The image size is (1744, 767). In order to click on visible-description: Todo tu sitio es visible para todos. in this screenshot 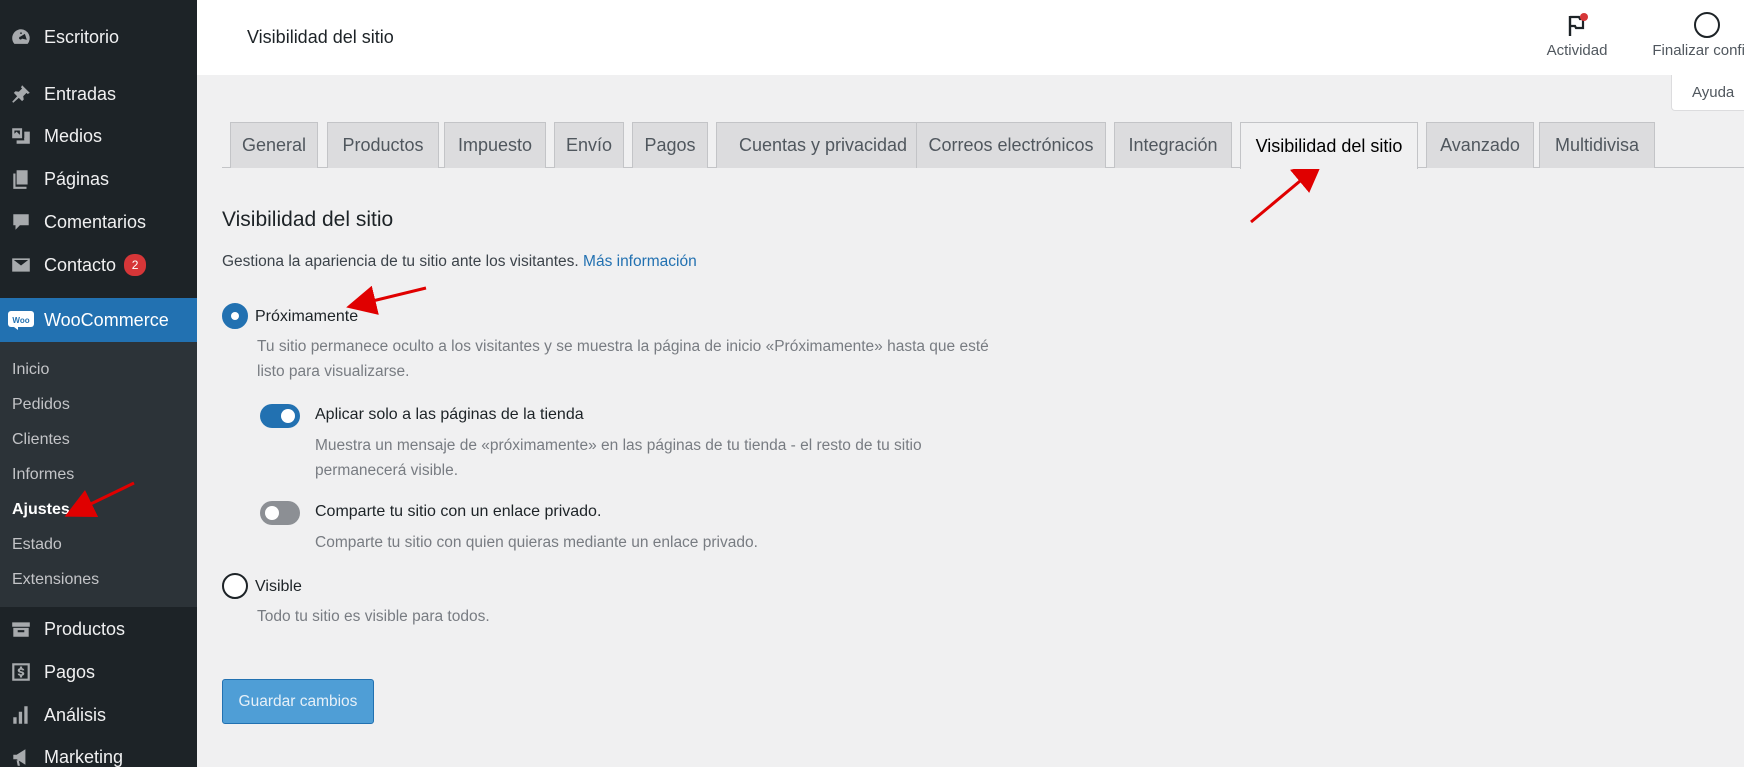, I will do `click(373, 616)`.